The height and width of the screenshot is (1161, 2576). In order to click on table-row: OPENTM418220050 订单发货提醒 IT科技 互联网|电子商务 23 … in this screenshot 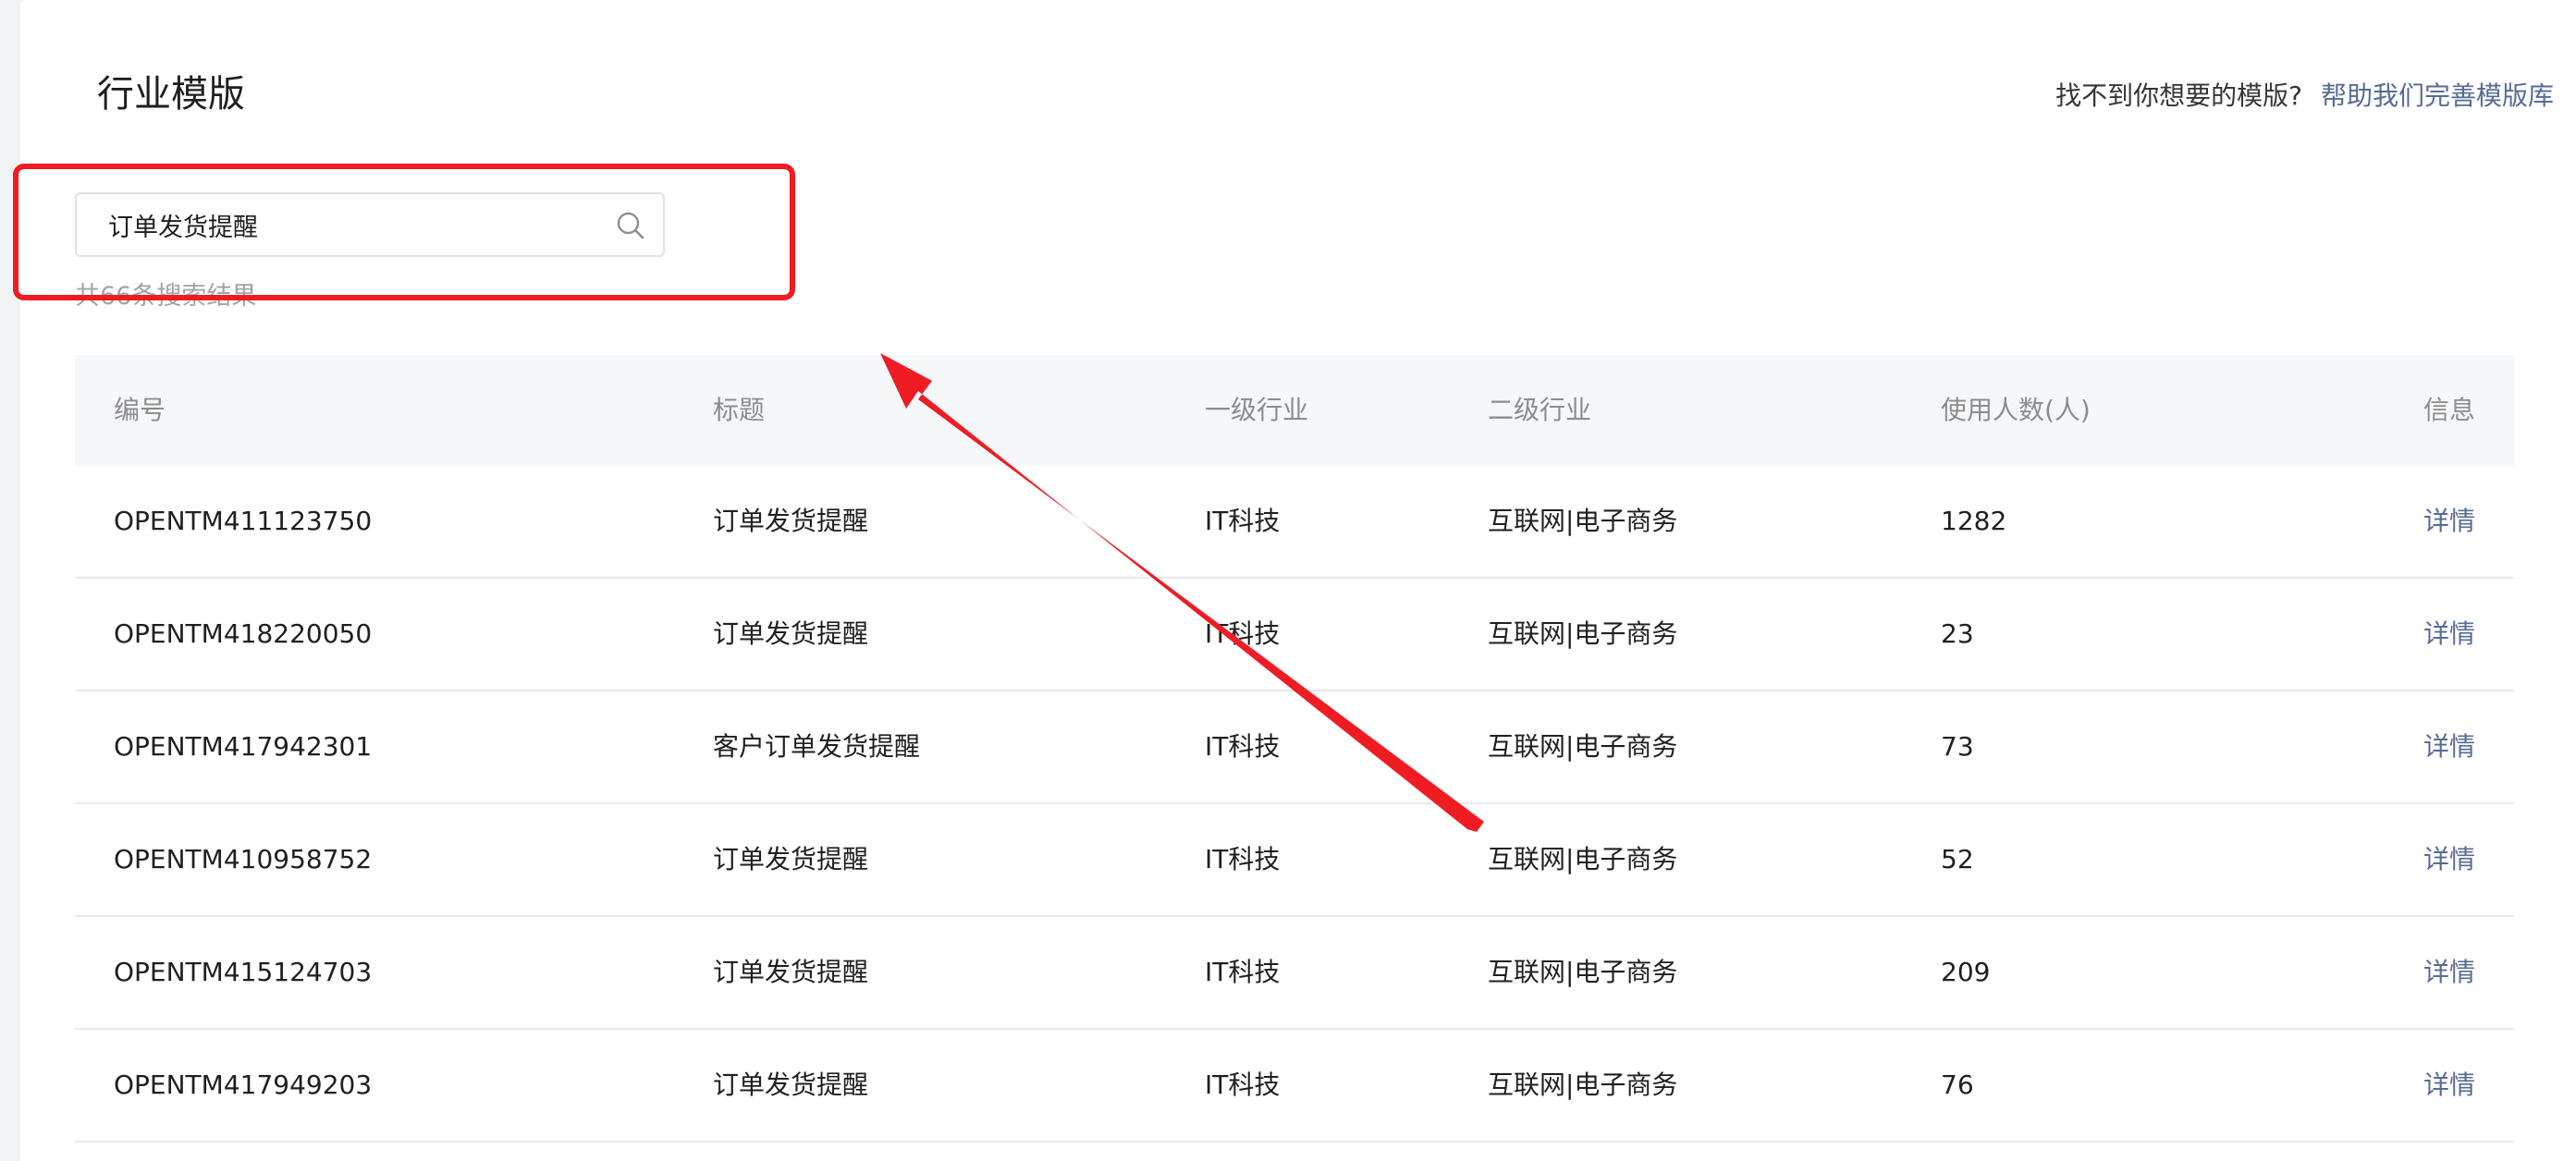, I will do `click(1294, 635)`.